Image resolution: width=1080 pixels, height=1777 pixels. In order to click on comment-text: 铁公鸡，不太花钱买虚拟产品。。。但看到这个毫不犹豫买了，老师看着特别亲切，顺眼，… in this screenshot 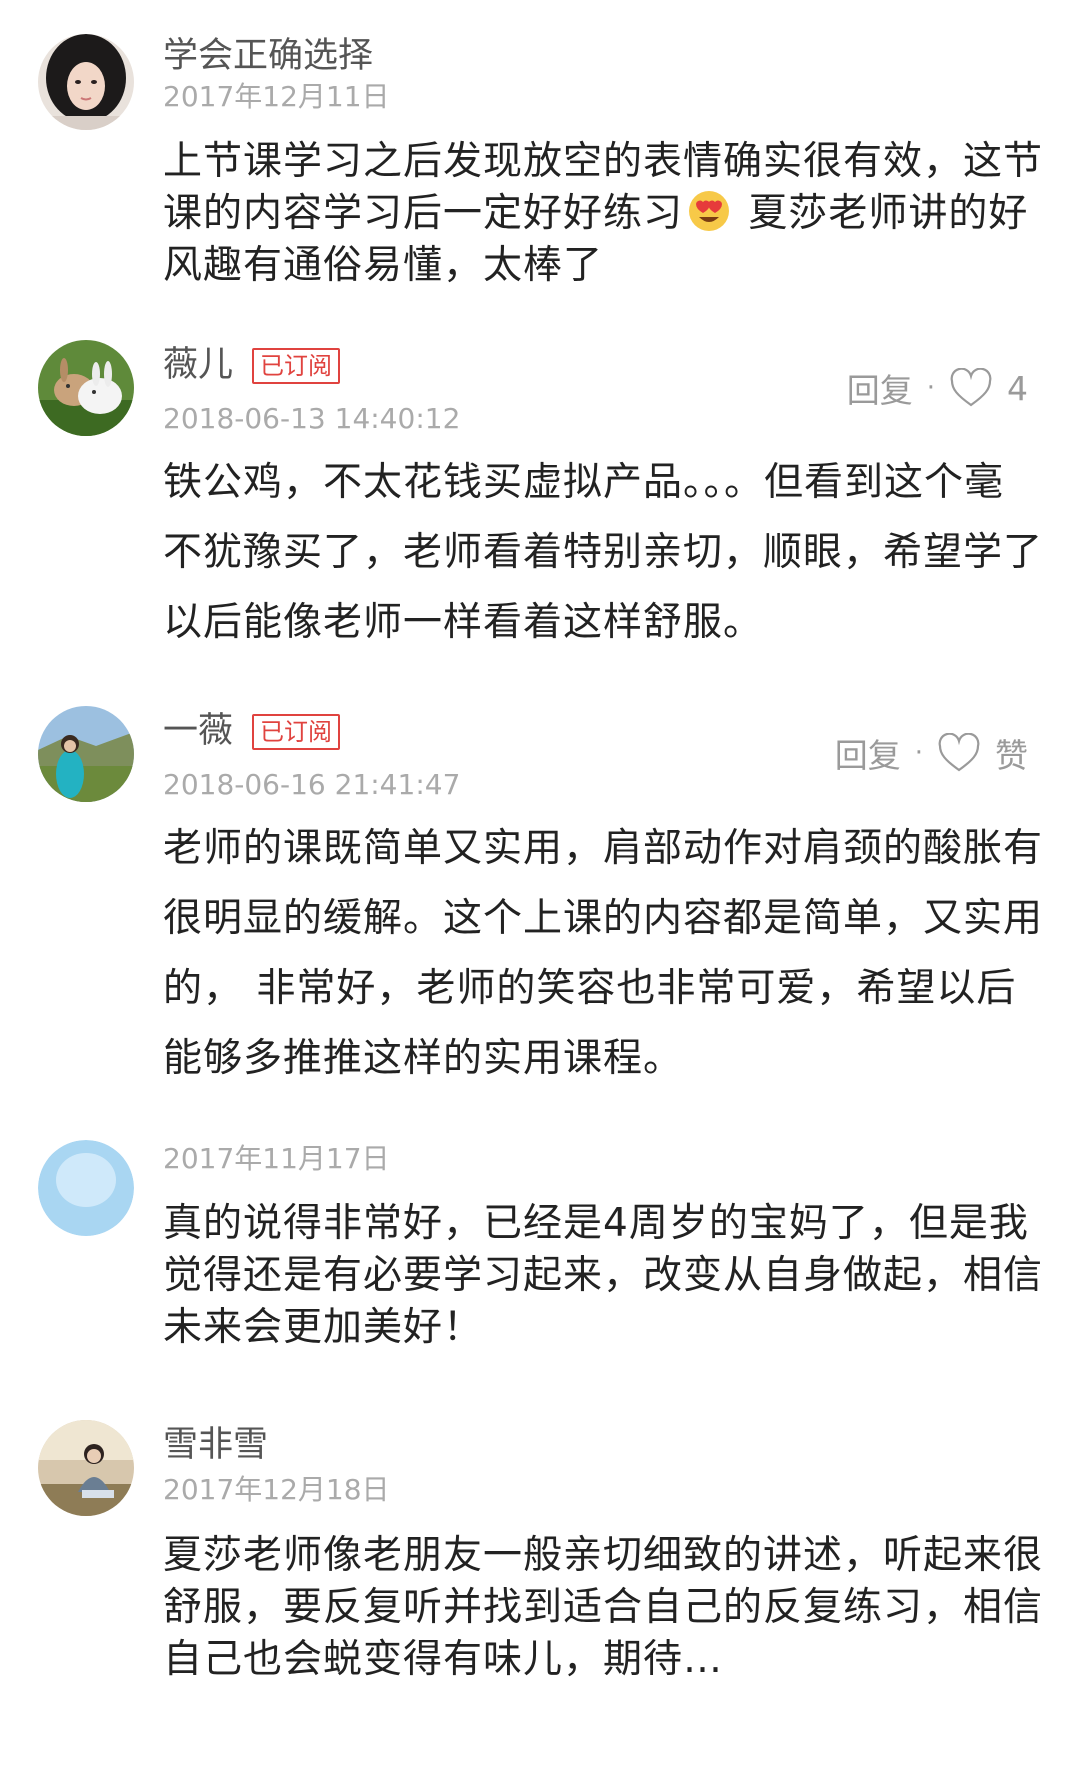, I will do `click(603, 552)`.